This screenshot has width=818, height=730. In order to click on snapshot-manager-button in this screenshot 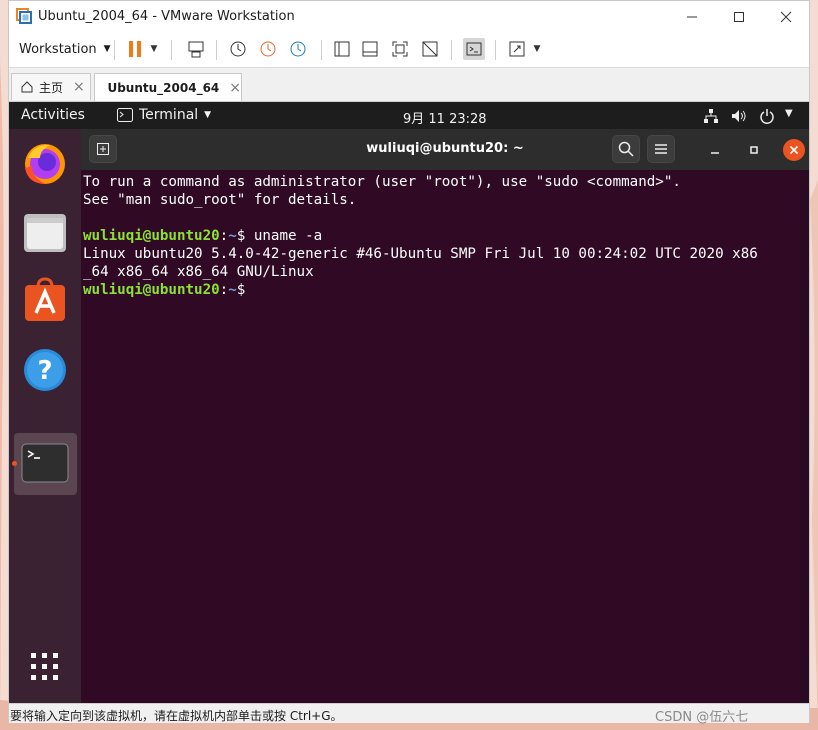, I will do `click(298, 49)`.